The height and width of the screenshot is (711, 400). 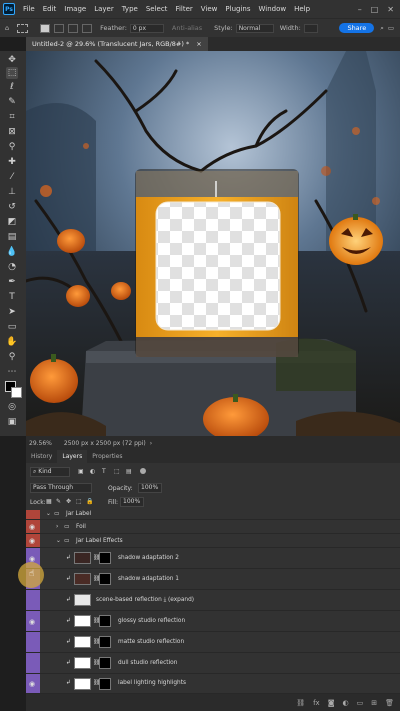 I want to click on trash-icon: 🗑, so click(x=389, y=703).